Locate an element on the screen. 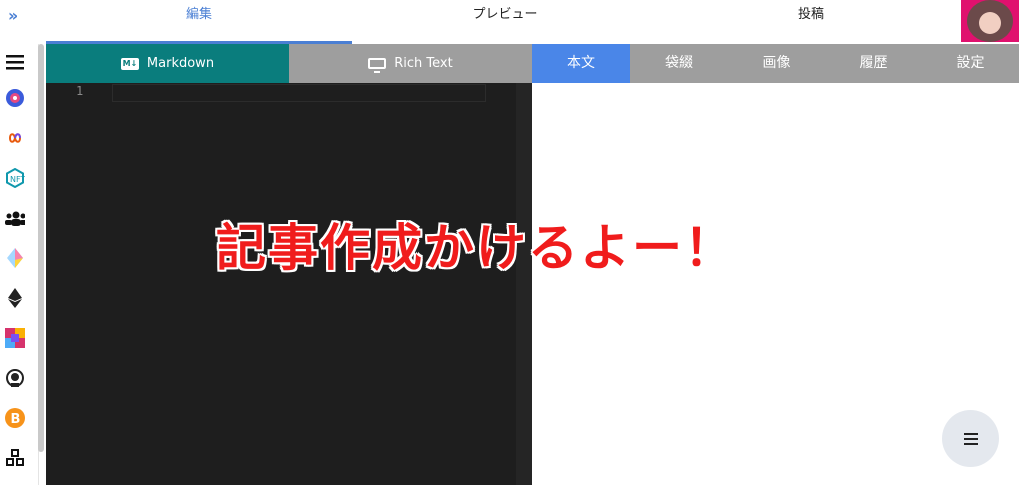 The width and height of the screenshot is (1024, 485). svg-text: B is located at coordinates (16, 419).